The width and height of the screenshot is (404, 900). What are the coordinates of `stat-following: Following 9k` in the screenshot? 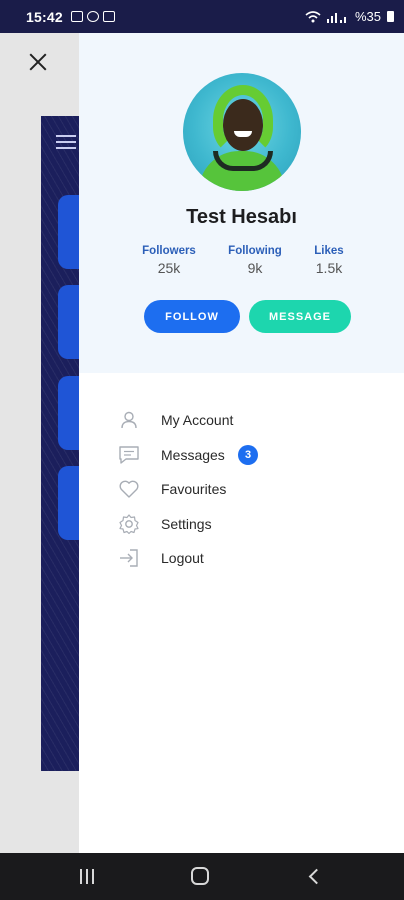 It's located at (255, 260).